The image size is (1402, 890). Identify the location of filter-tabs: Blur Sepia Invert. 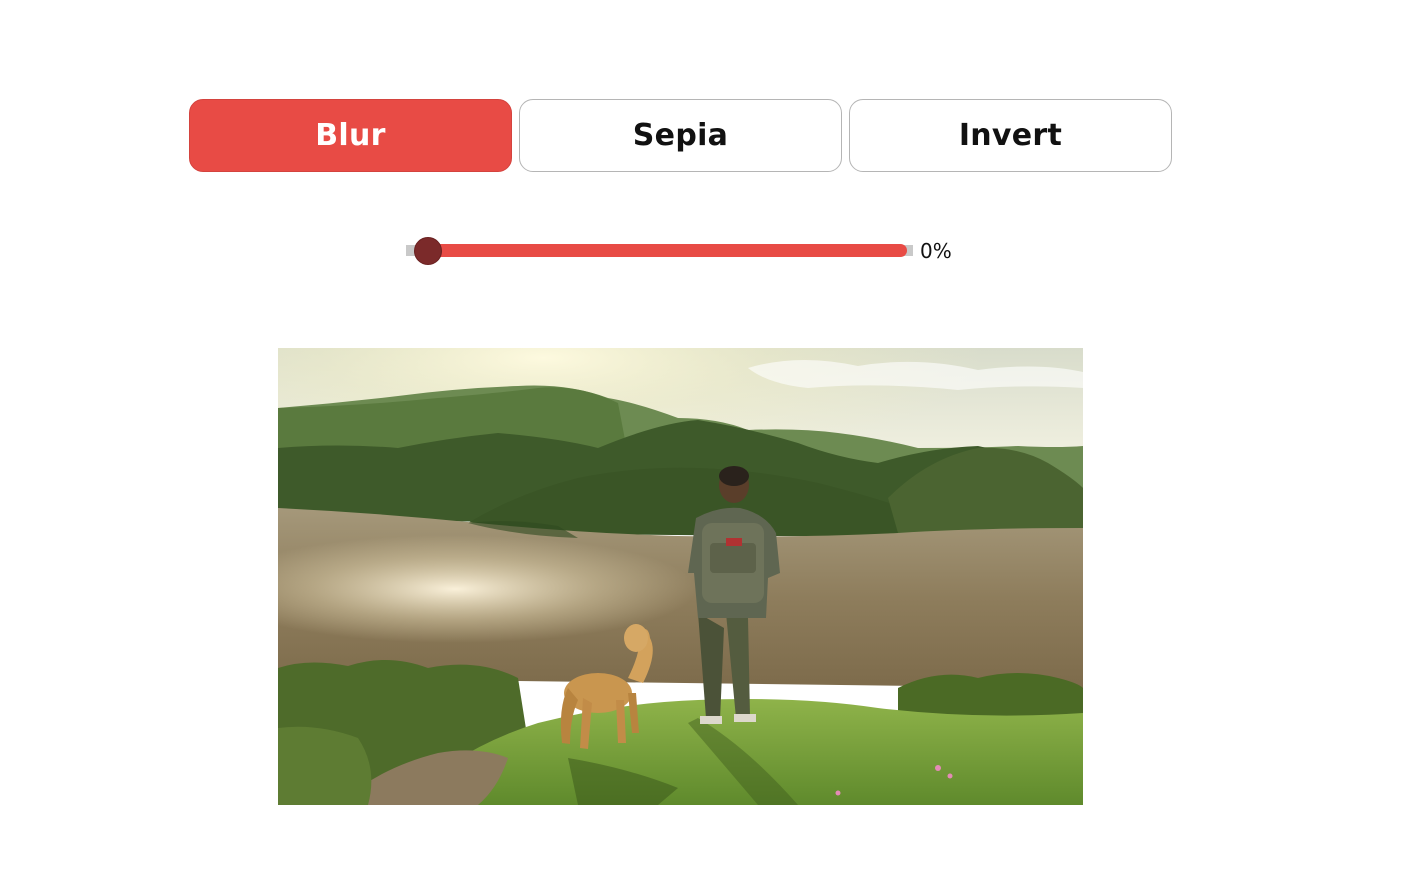
(680, 135).